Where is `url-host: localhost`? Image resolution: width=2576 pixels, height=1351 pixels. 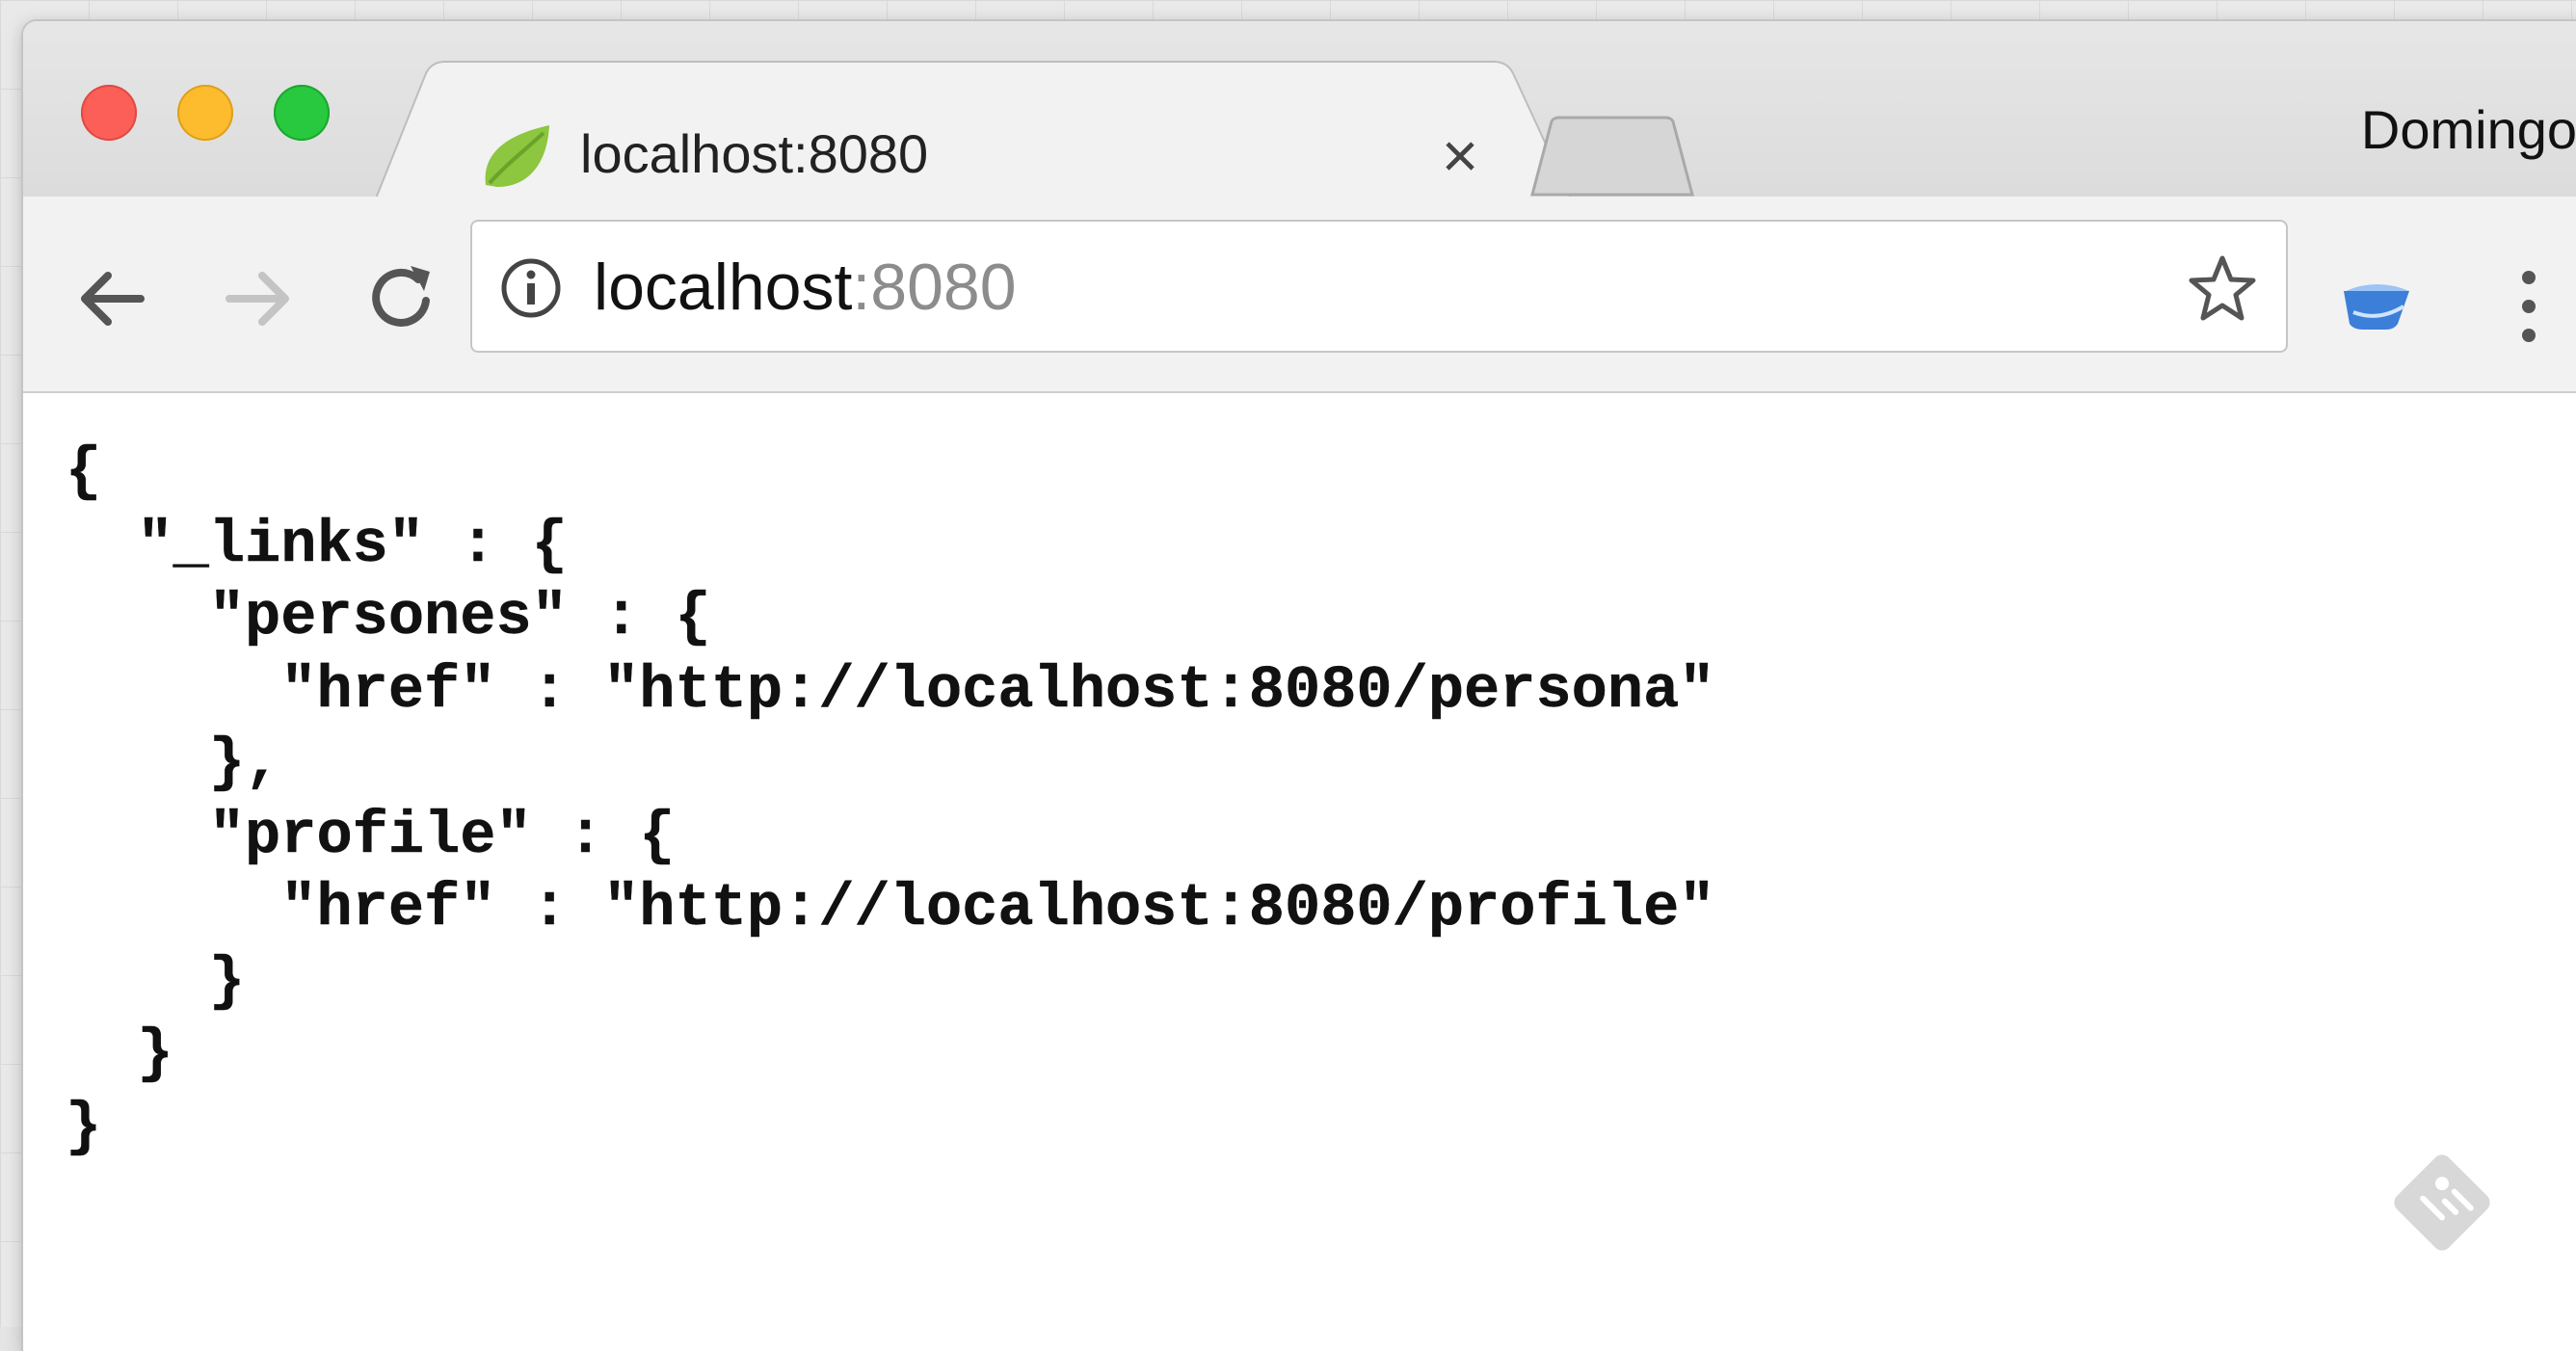
url-host: localhost is located at coordinates (723, 287).